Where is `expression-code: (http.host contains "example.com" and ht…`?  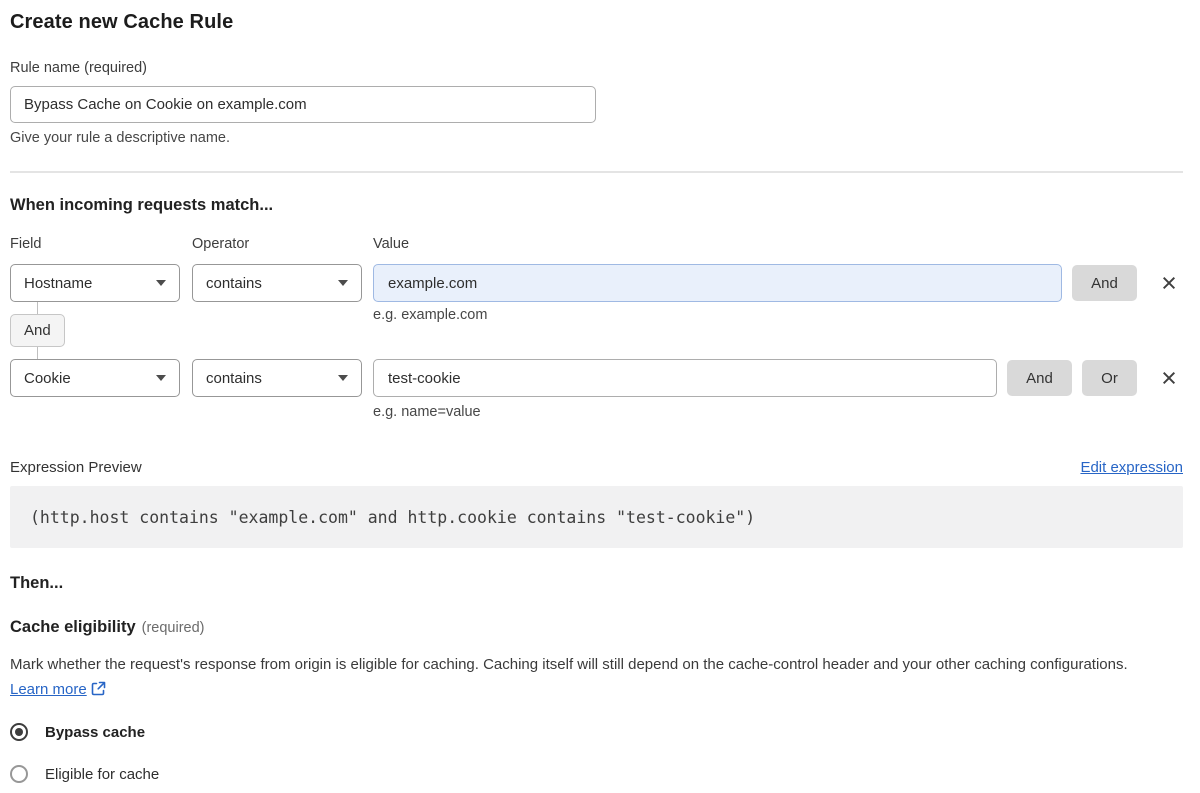
expression-code: (http.host contains "example.com" and ht… is located at coordinates (393, 517).